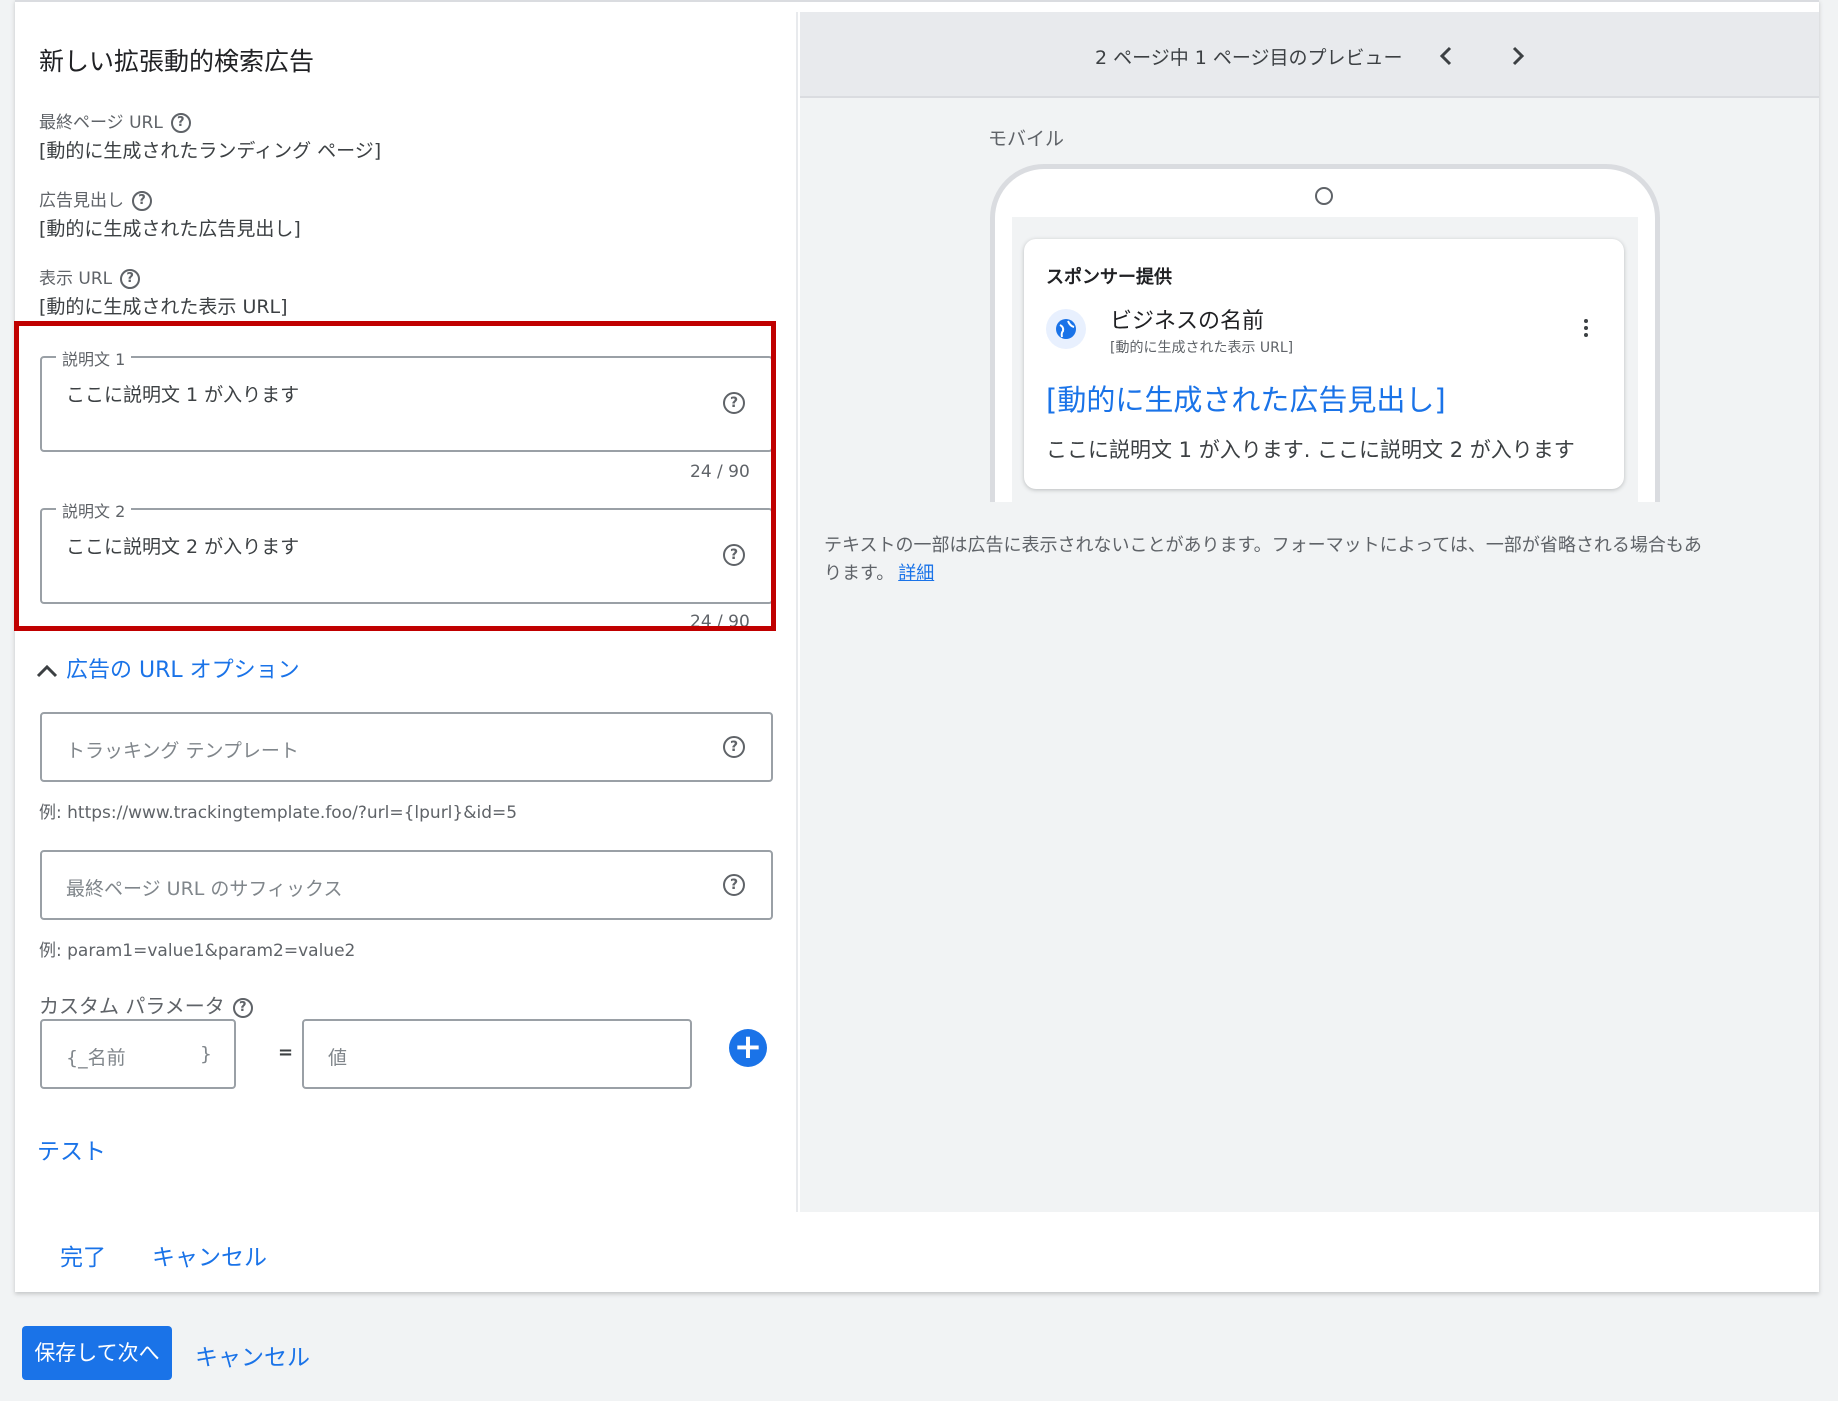  Describe the element at coordinates (1518, 56) in the screenshot. I see `chevron-right-icon` at that location.